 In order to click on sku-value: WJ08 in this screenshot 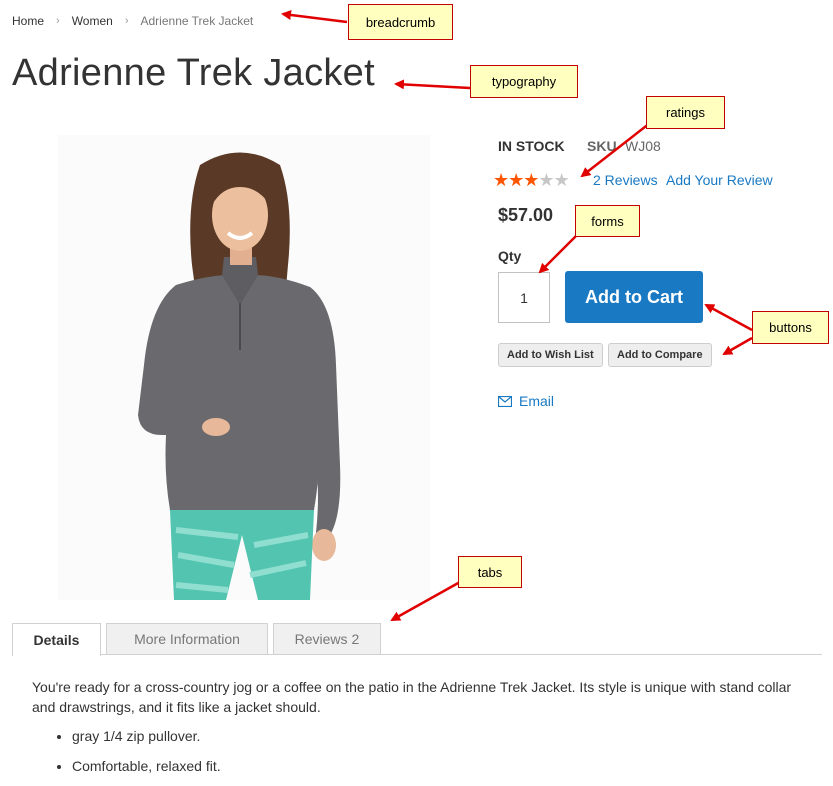, I will do `click(643, 146)`.